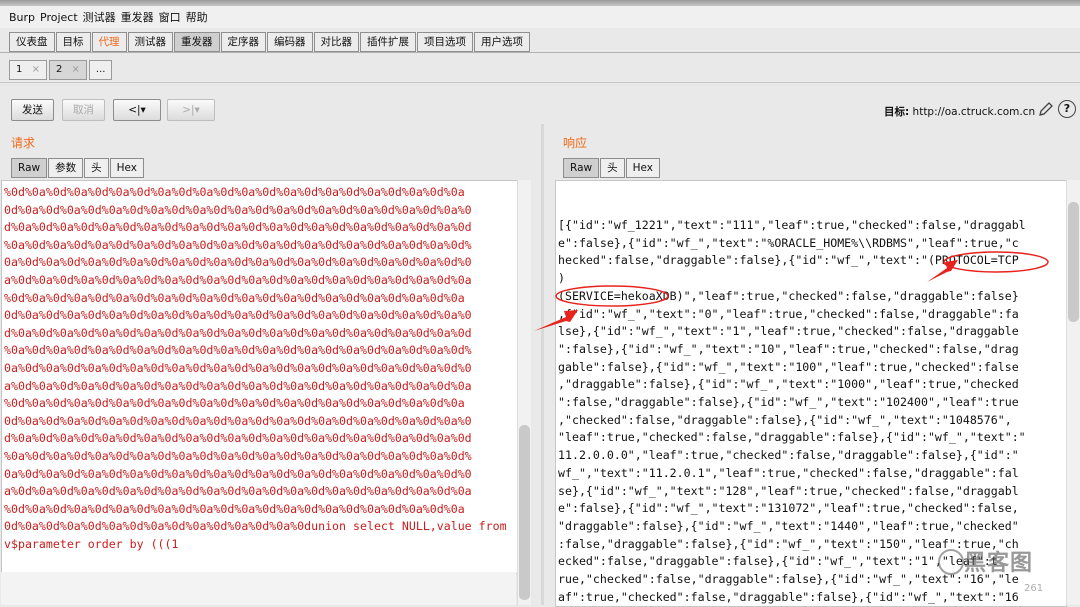 The image size is (1080, 607). I want to click on annotation-arrow-service, so click(556, 320).